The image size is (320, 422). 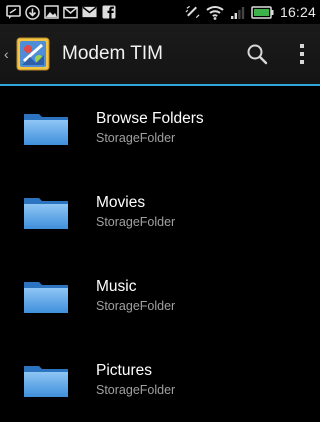 I want to click on item-title: Movies, so click(x=121, y=202).